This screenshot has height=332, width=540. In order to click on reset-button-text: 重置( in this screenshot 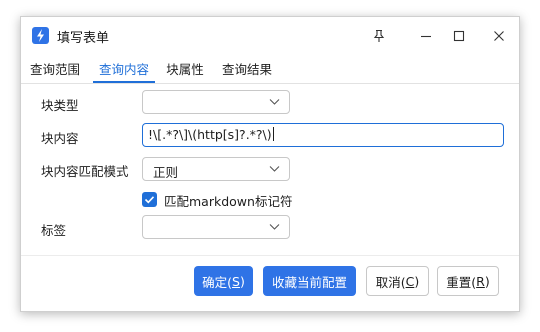, I will do `click(461, 282)`.